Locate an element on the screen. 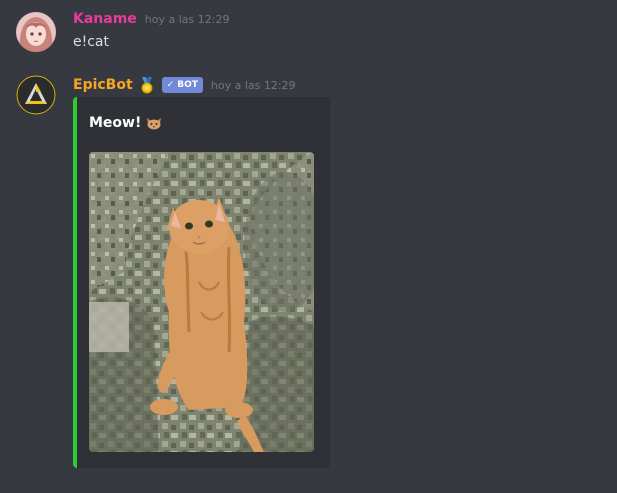 The width and height of the screenshot is (617, 493). bot-tag-label: BOT is located at coordinates (187, 85).